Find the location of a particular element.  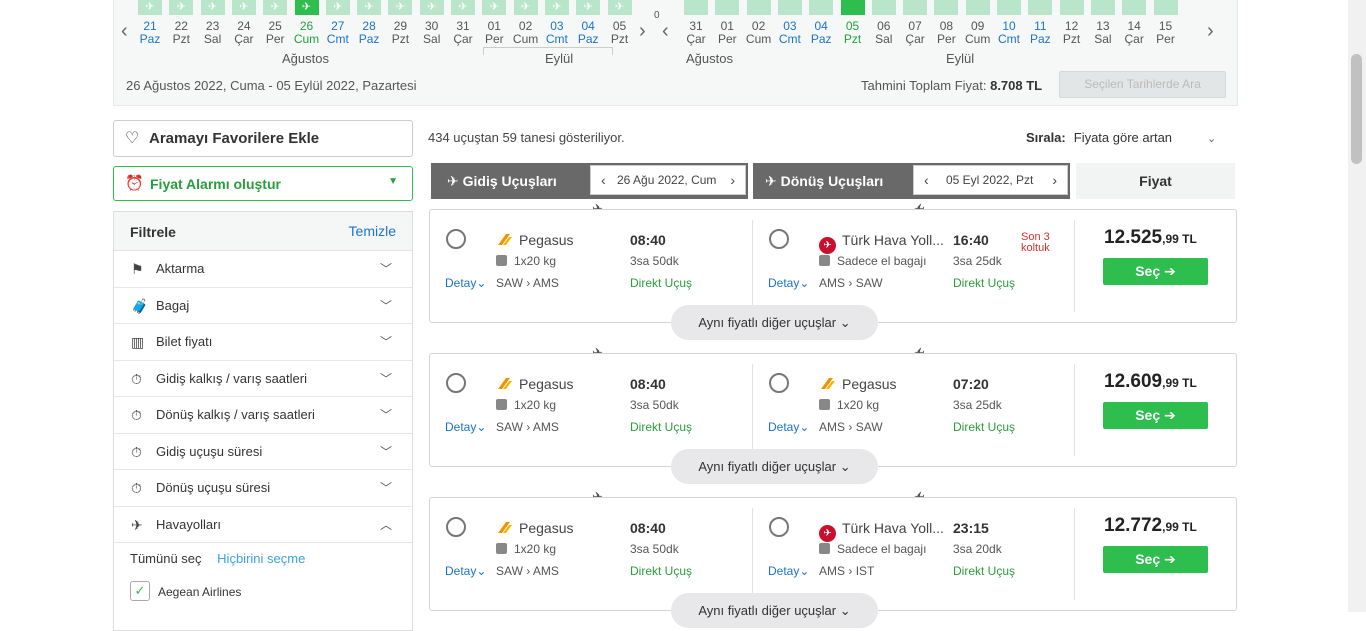

inbound-next-arrow-icon: › is located at coordinates (1210, 31).